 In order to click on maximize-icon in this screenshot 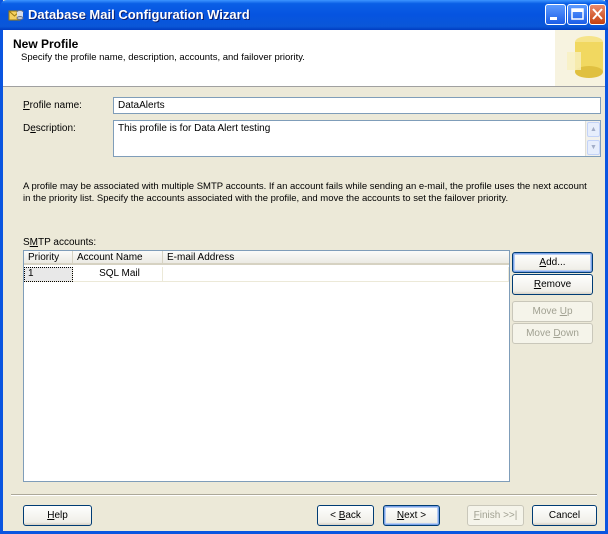, I will do `click(577, 14)`.